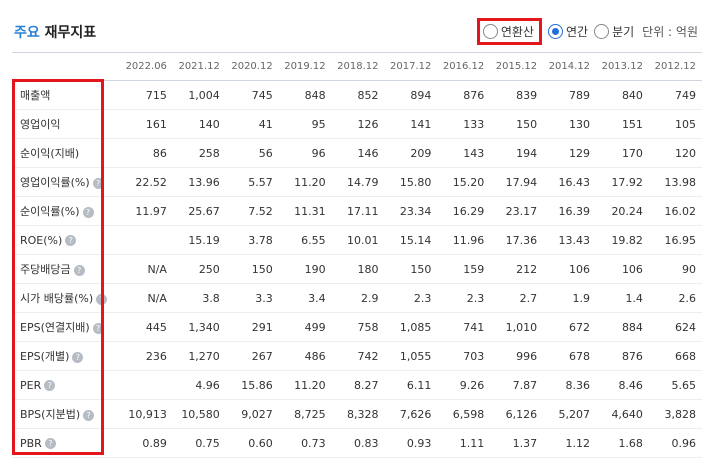  Describe the element at coordinates (464, 124) in the screenshot. I see `table-cell: 133` at that location.